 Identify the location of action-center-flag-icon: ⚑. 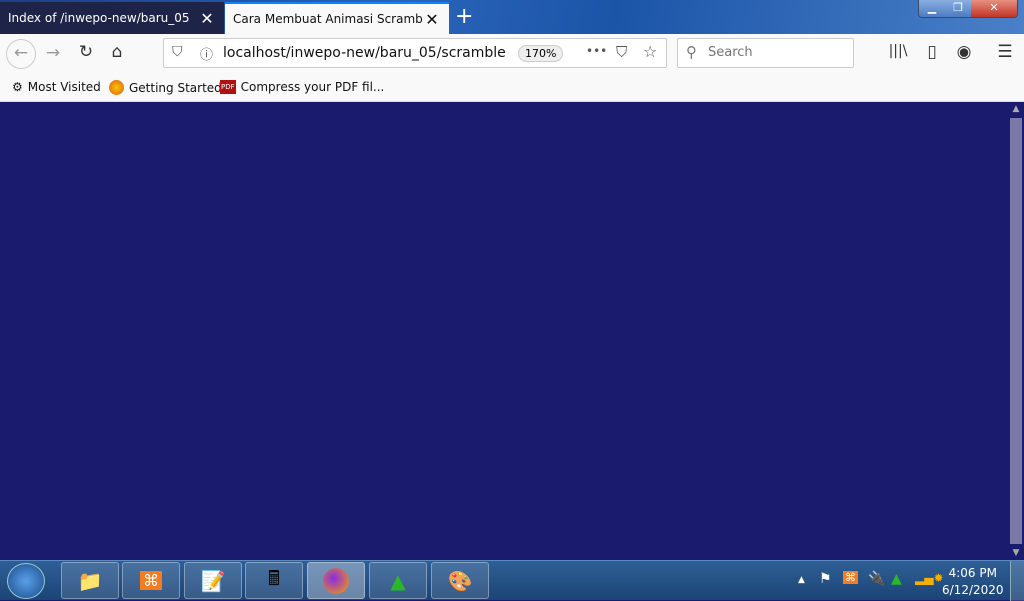
(825, 579).